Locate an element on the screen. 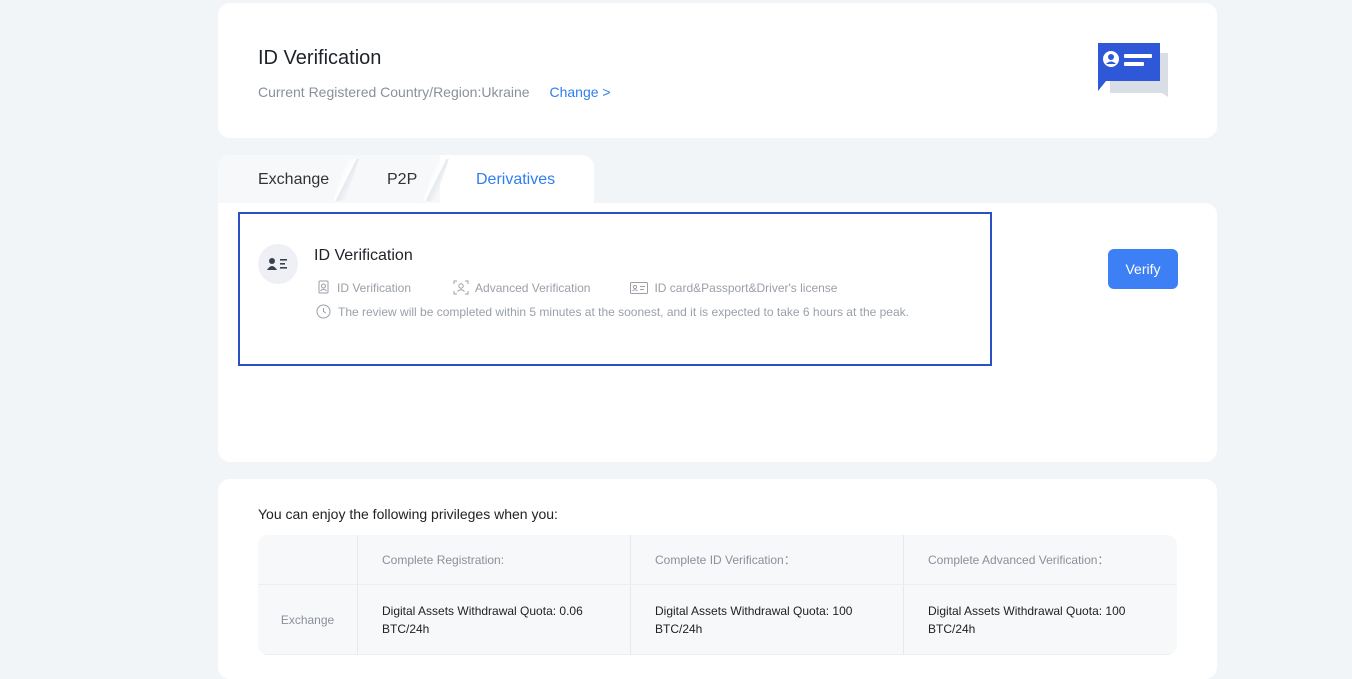 The image size is (1352, 679). id-doc-icon is located at coordinates (323, 287).